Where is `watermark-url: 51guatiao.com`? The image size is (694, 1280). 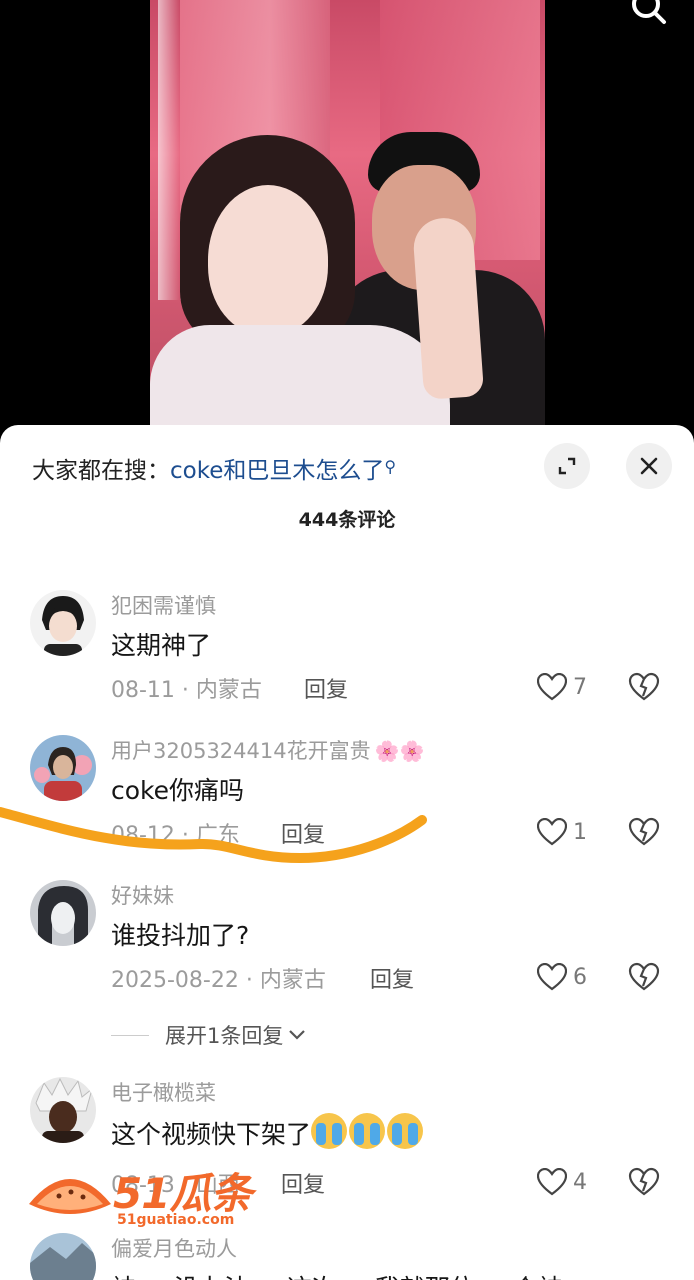
watermark-url: 51guatiao.com is located at coordinates (176, 1220).